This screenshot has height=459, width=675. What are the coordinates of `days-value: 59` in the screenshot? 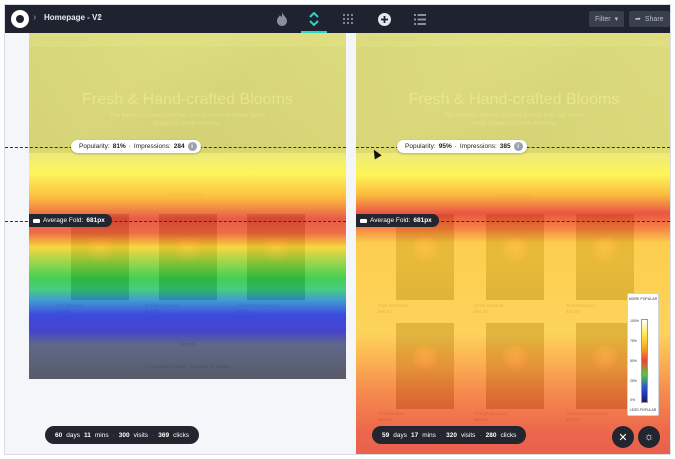 It's located at (386, 435).